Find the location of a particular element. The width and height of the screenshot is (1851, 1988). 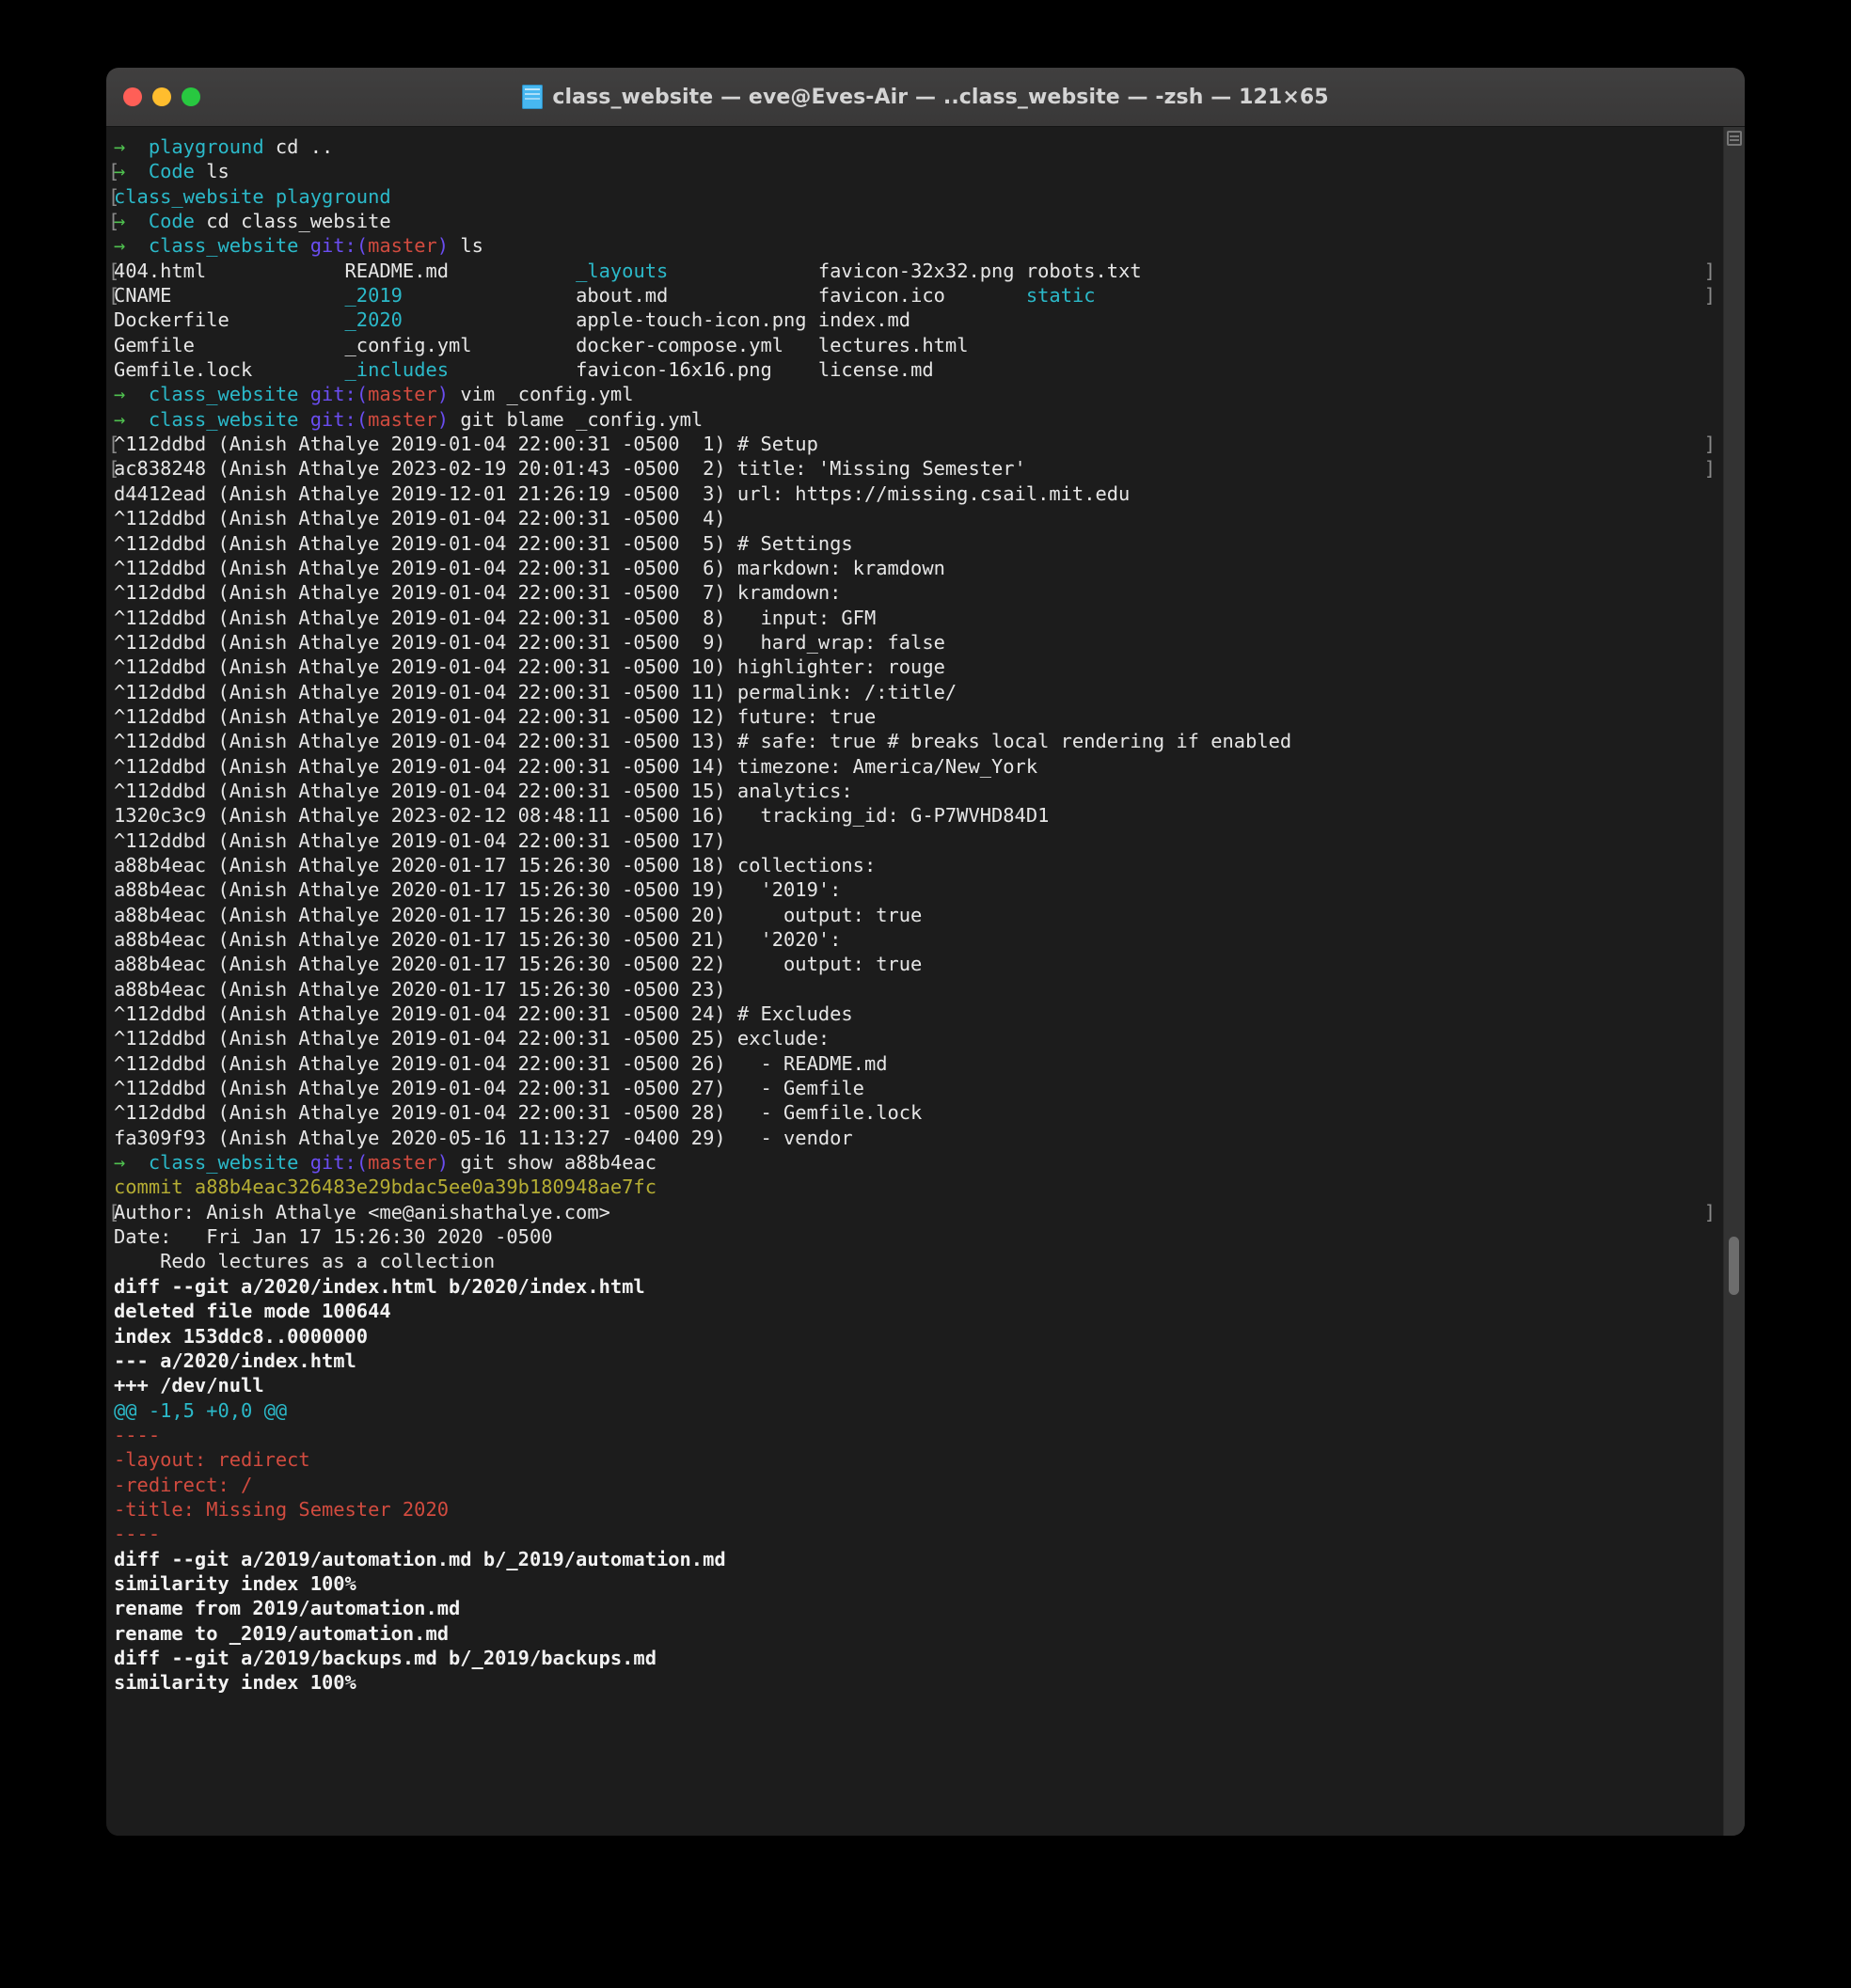

folder-file-icon is located at coordinates (533, 97).